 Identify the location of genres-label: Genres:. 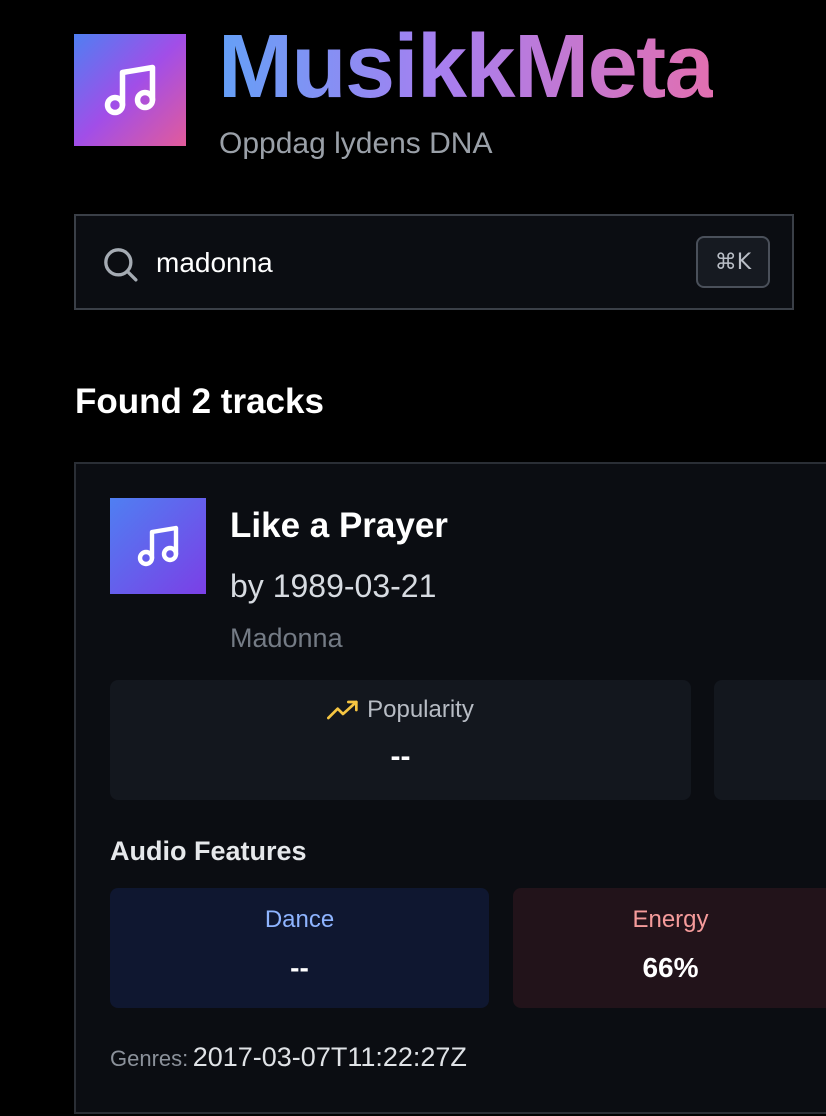
(149, 1058).